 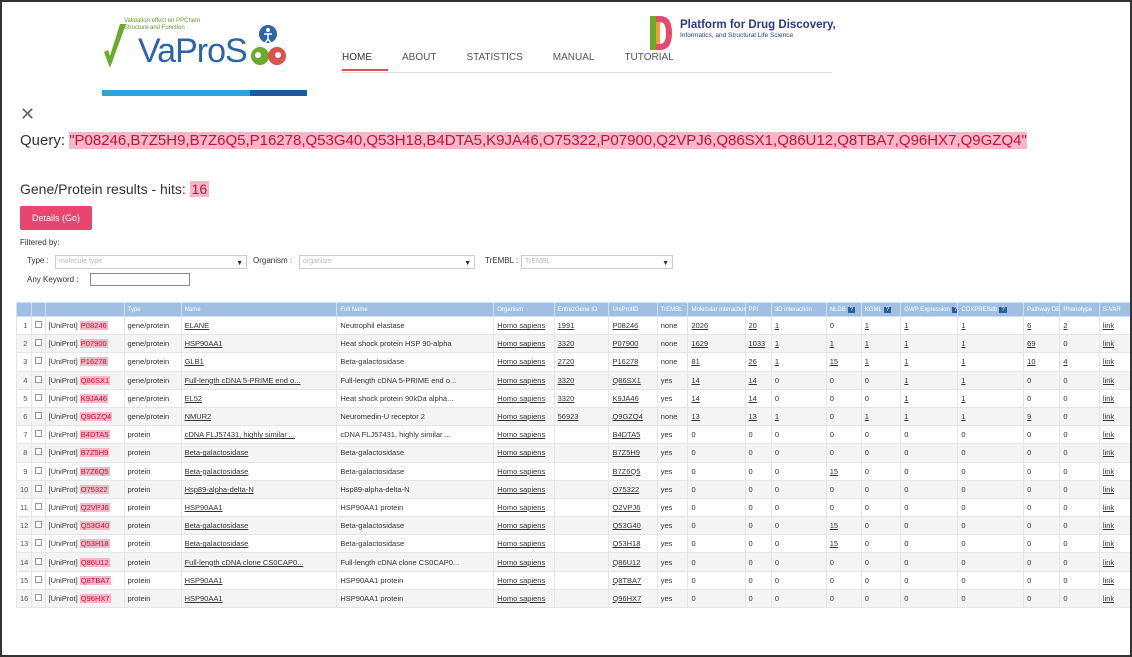 I want to click on accession-link: P08246, so click(x=93, y=326).